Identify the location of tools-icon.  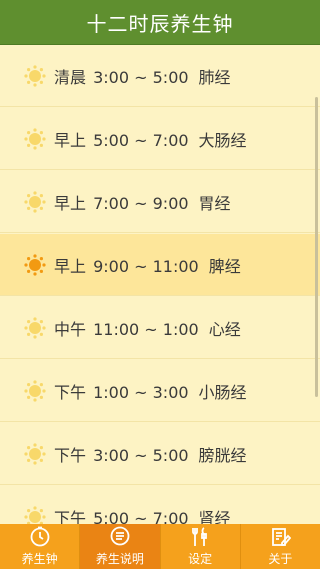
(200, 536).